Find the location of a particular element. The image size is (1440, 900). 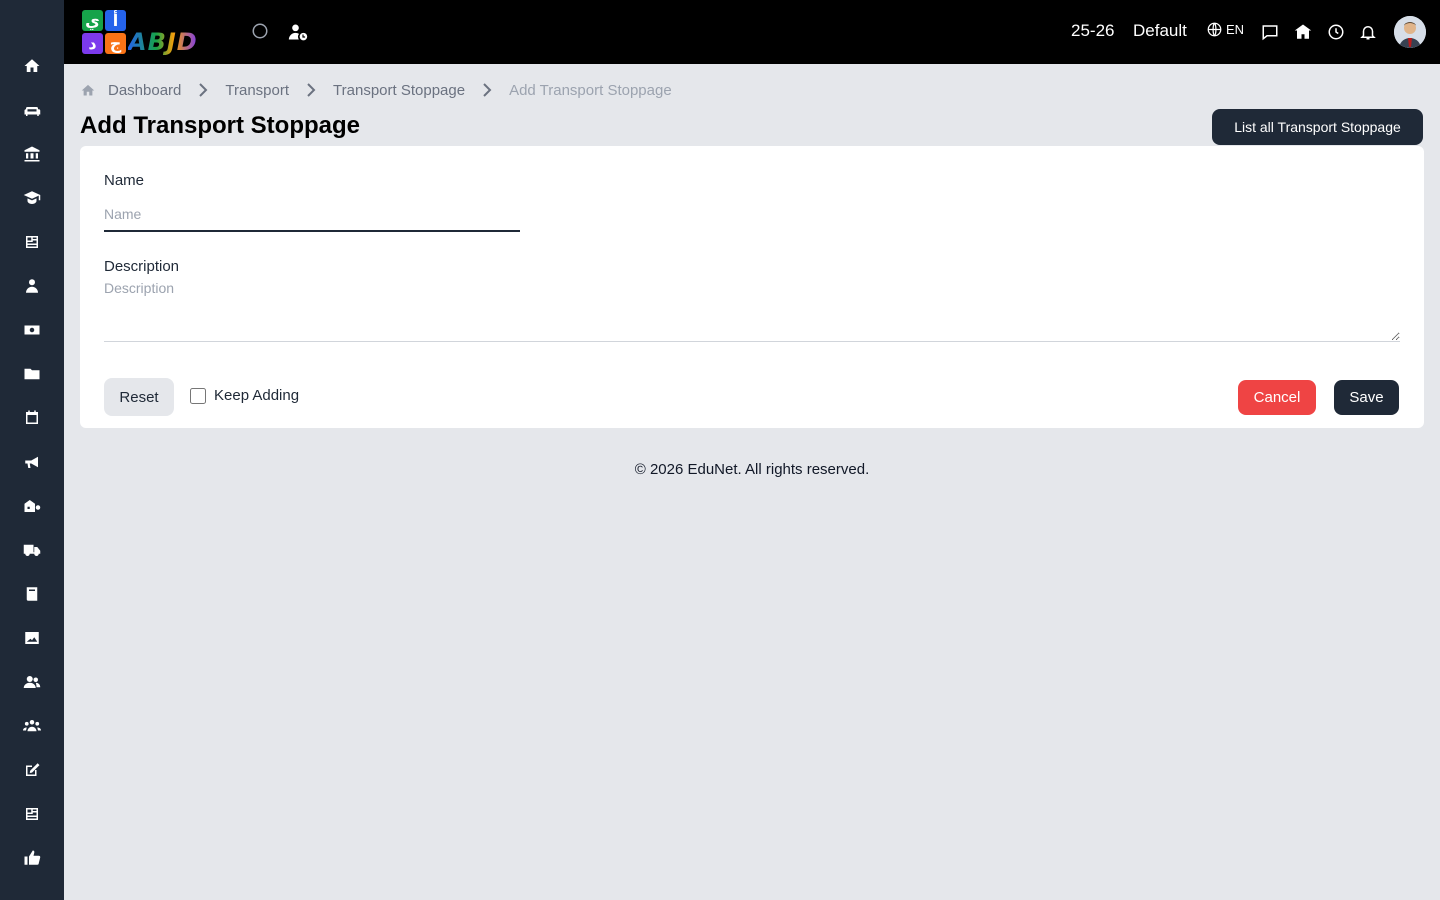

sidebar-item-library is located at coordinates (32, 594).